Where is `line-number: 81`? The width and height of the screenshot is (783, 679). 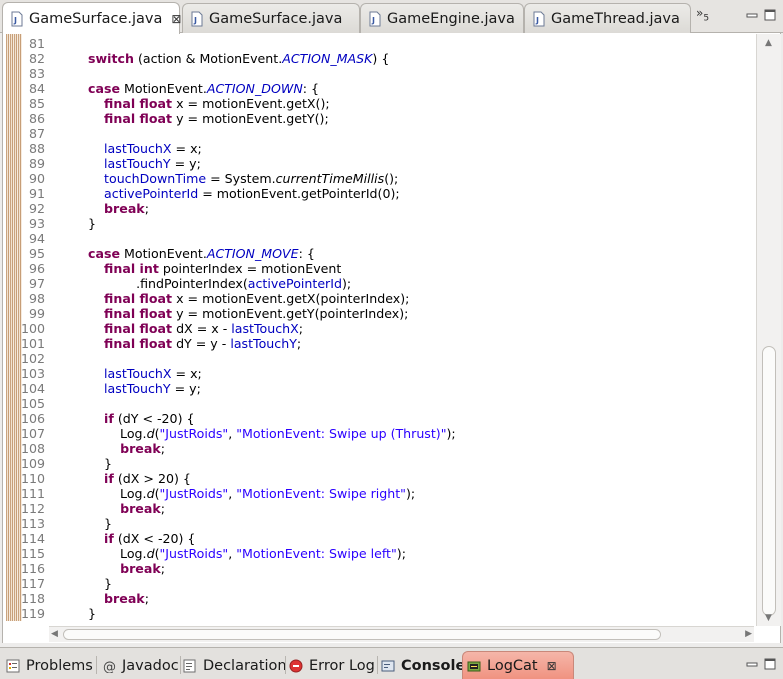
line-number: 81 is located at coordinates (36, 43).